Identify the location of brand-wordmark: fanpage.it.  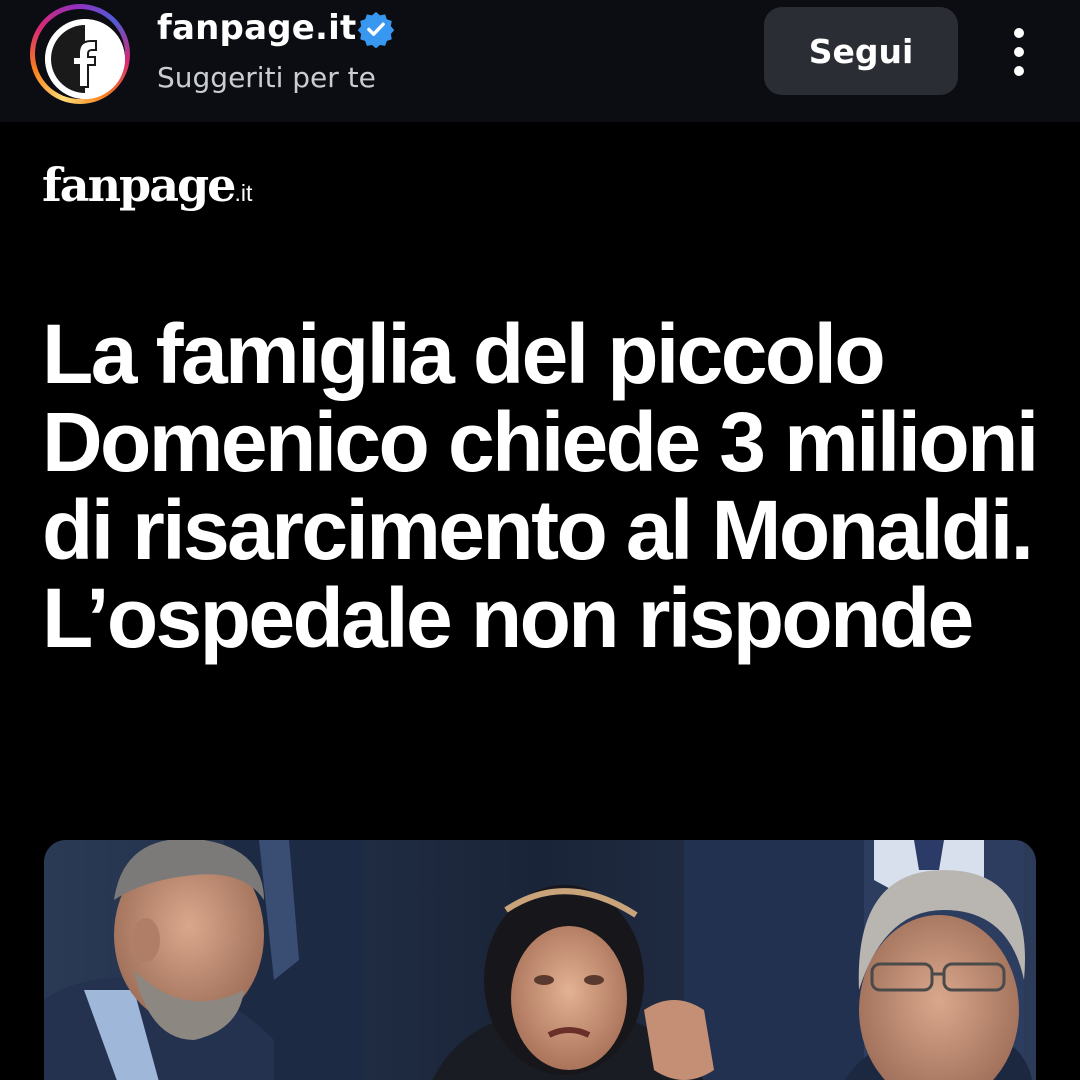
(147, 189).